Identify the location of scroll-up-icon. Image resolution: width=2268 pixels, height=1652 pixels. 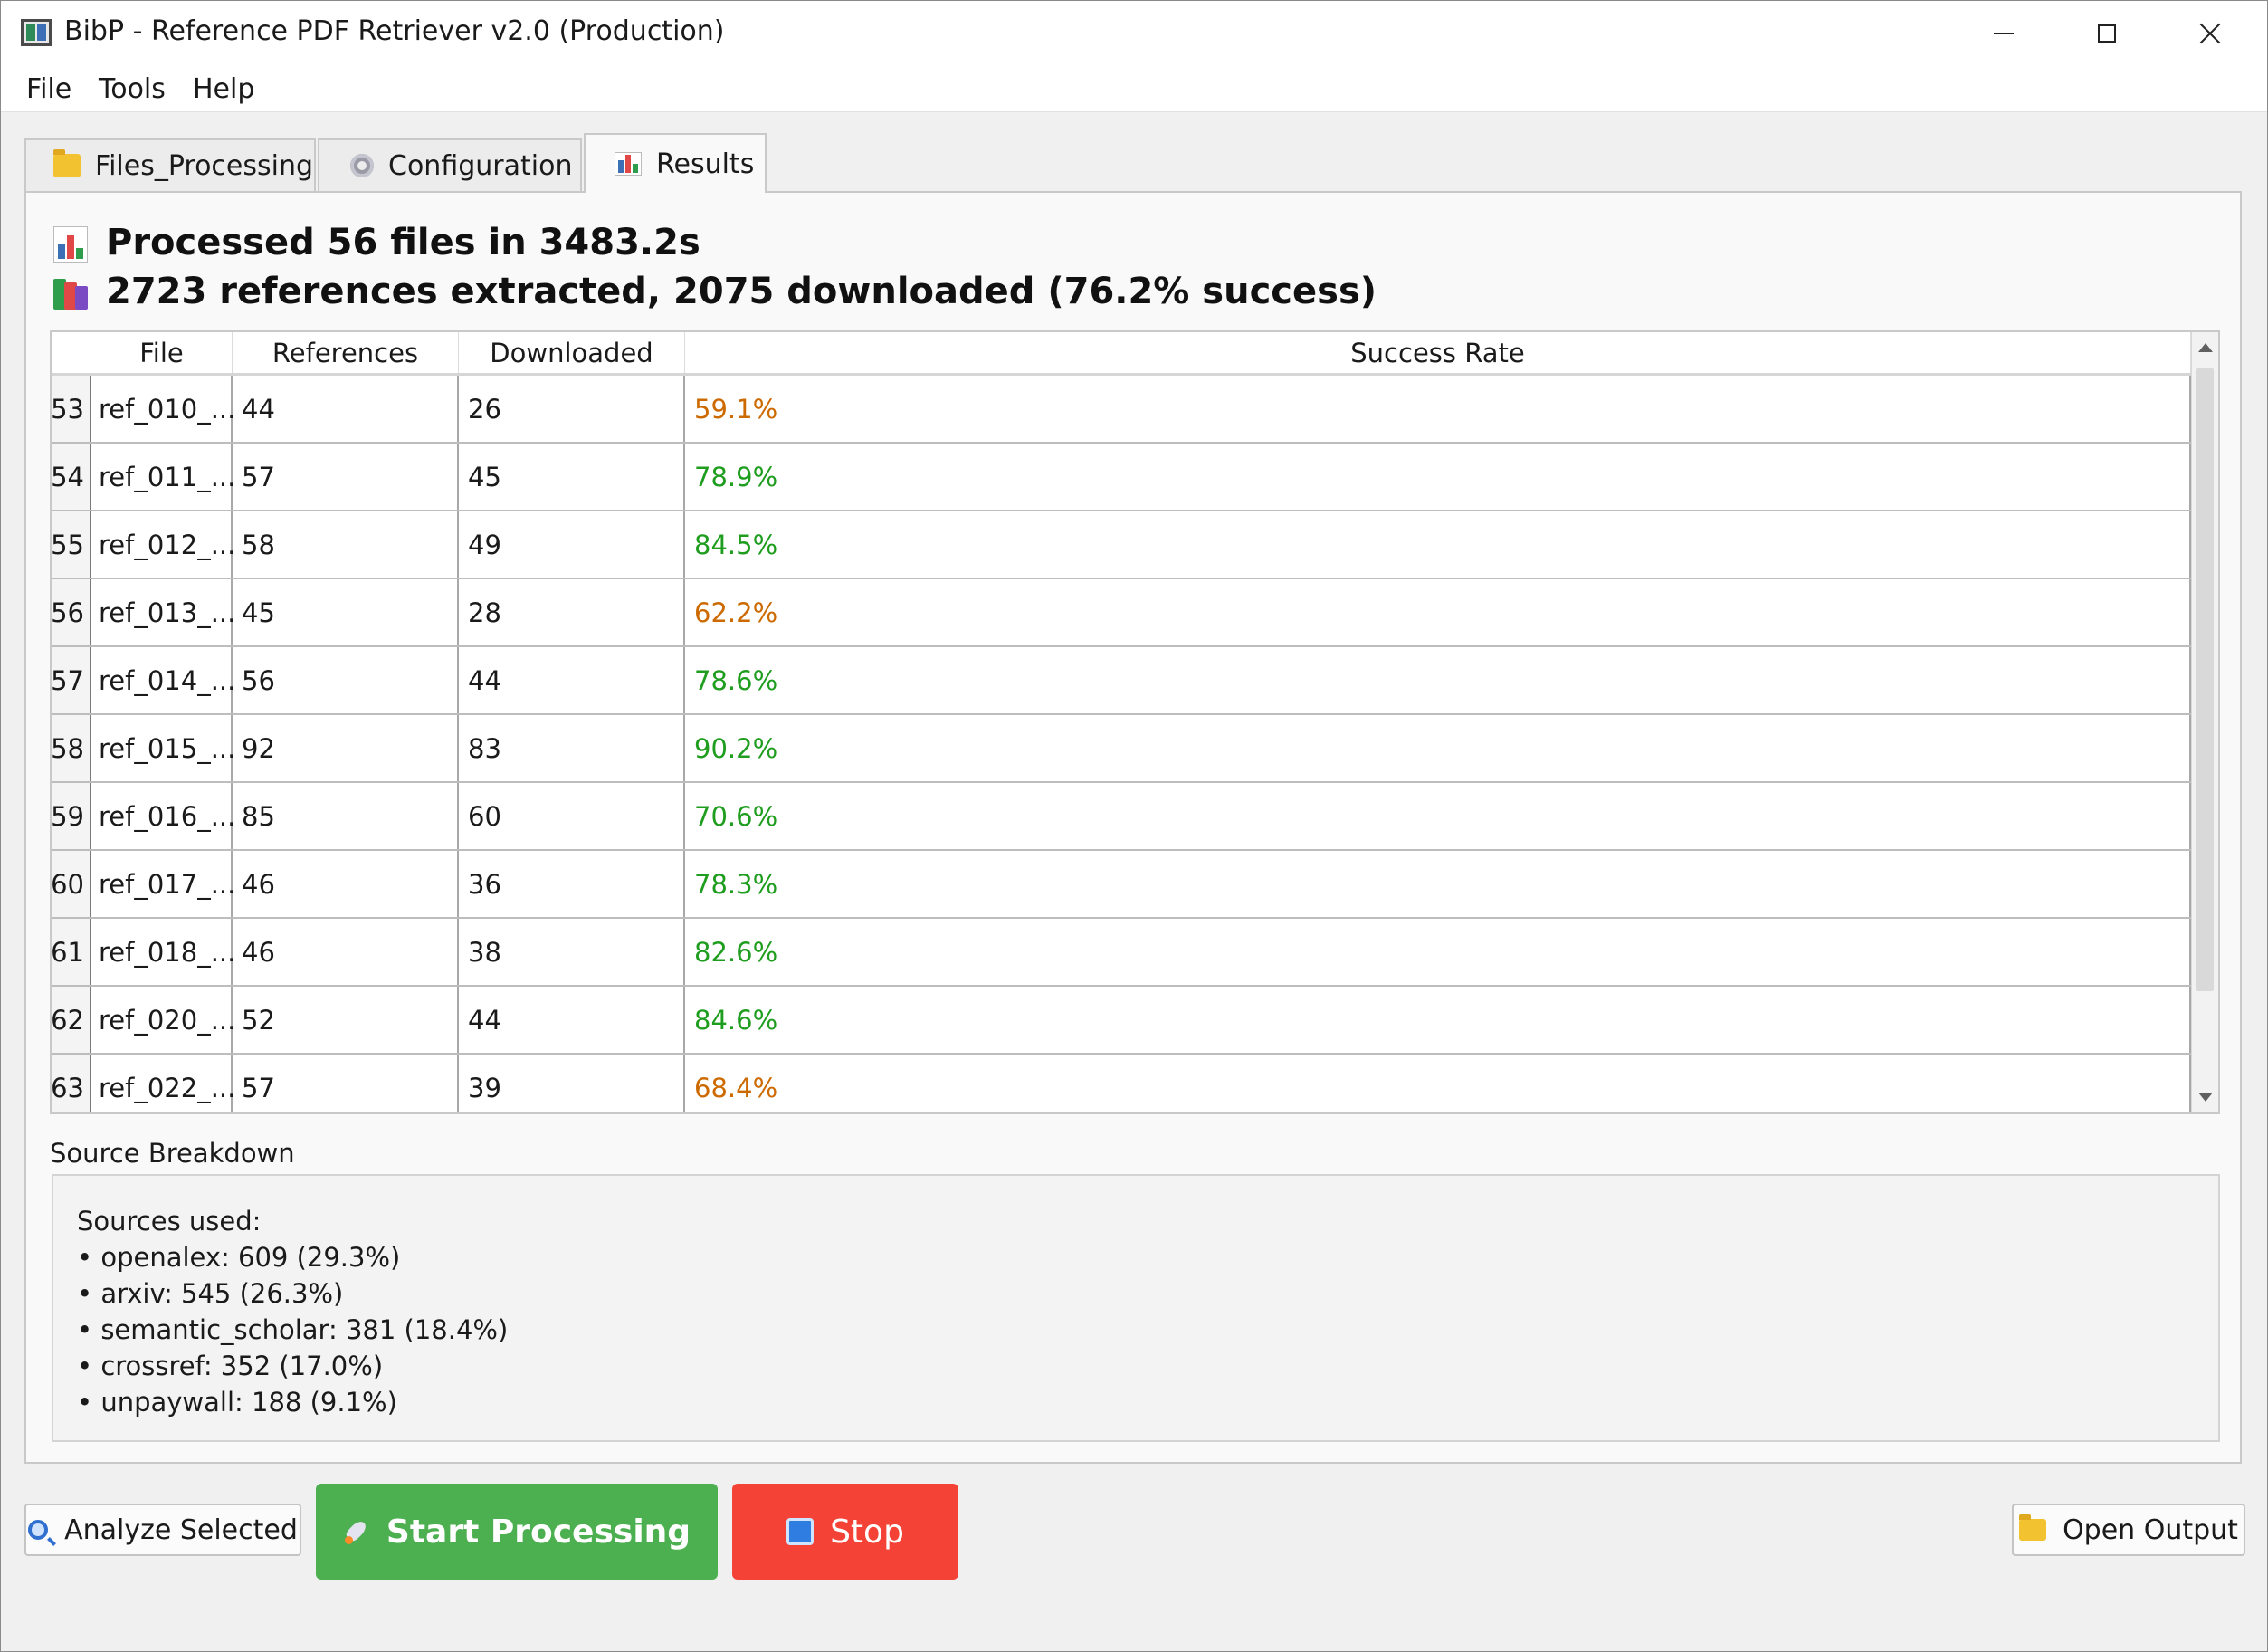
(2205, 347).